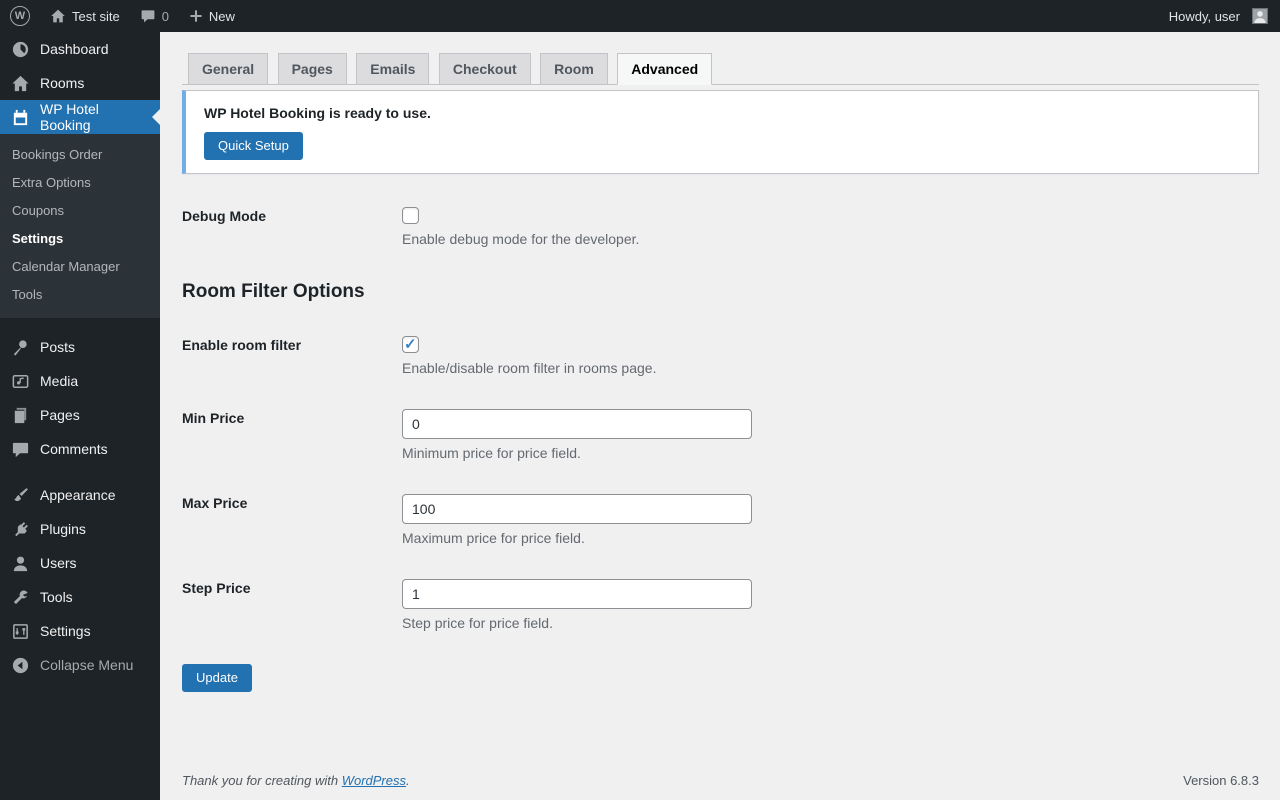 The width and height of the screenshot is (1280, 800). What do you see at coordinates (58, 16) in the screenshot?
I see `home-icon` at bounding box center [58, 16].